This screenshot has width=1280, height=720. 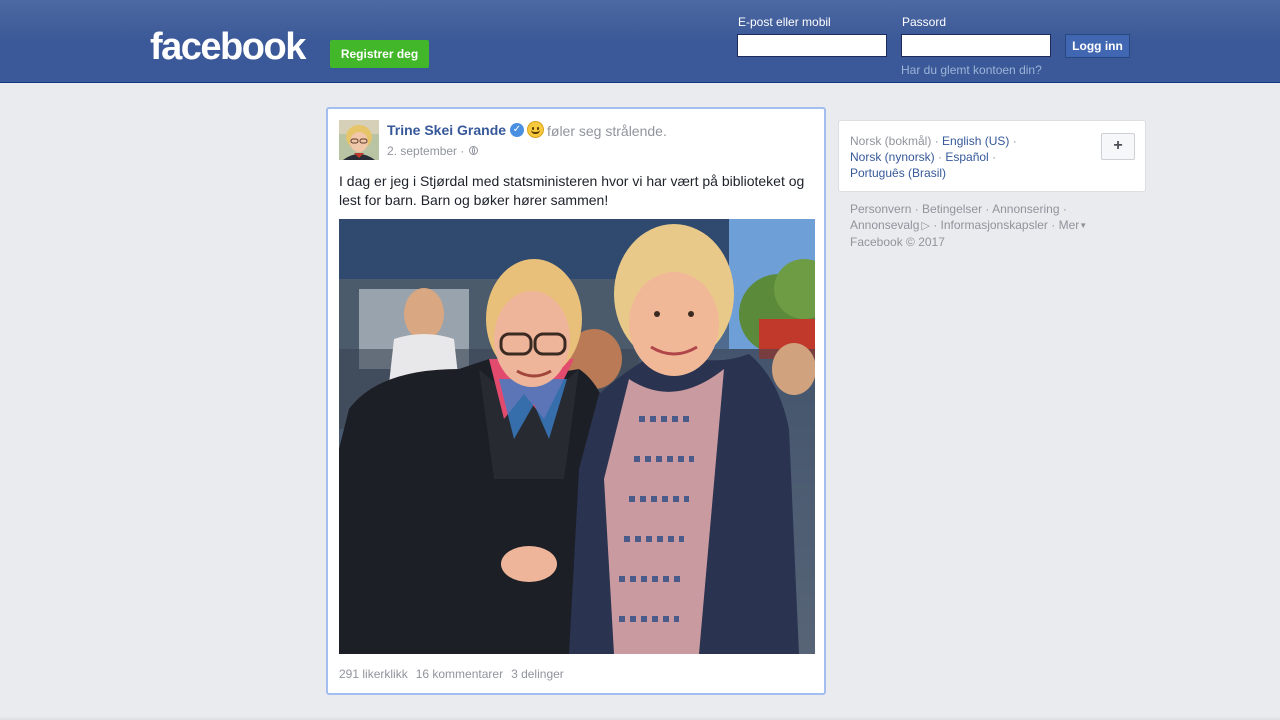 What do you see at coordinates (640, 718) in the screenshot?
I see `page-bottom-edge` at bounding box center [640, 718].